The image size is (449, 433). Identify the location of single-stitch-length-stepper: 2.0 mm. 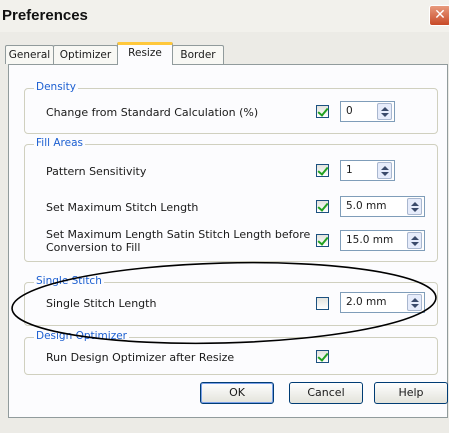
(382, 302).